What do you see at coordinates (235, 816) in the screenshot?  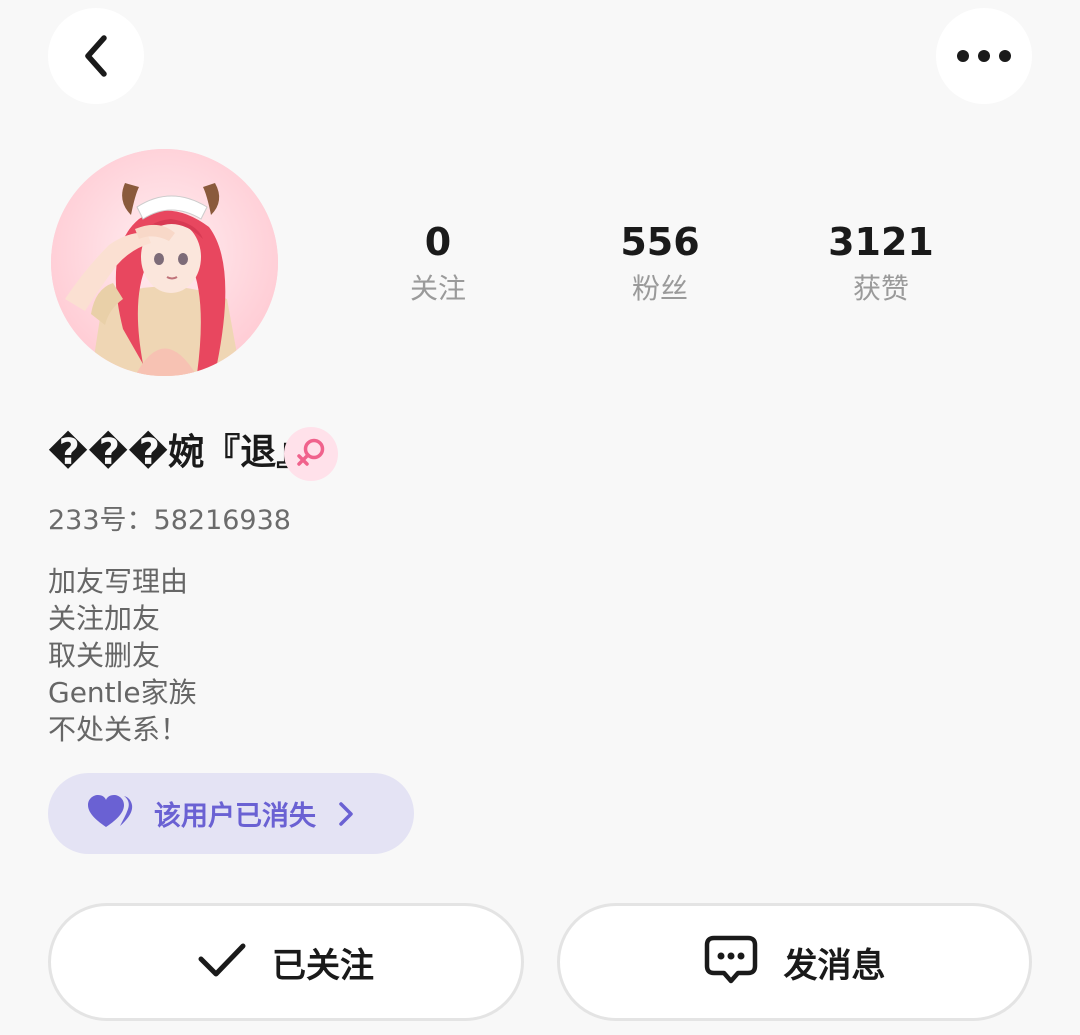 I see `user-status-label: 该用户已消失` at bounding box center [235, 816].